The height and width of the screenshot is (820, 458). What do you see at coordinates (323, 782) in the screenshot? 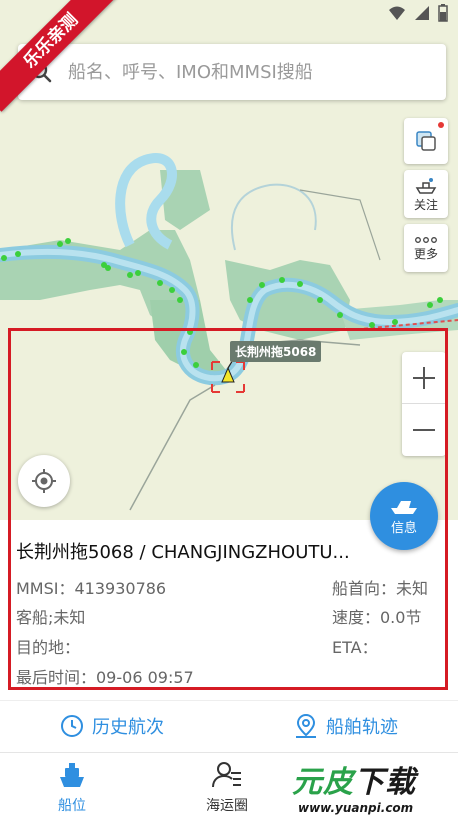
I see `watermark-brand-left: 元皮` at bounding box center [323, 782].